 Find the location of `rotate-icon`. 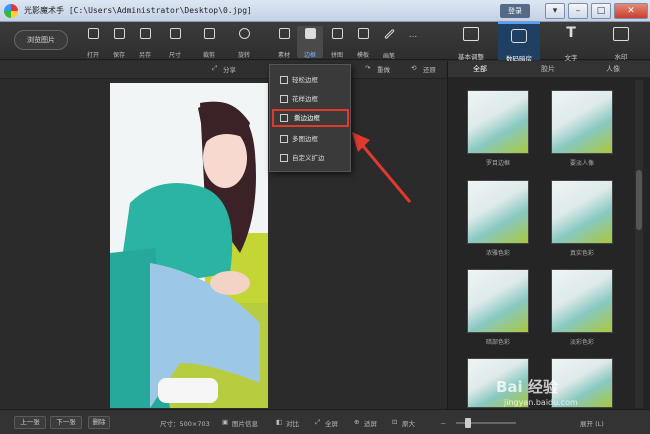

rotate-icon is located at coordinates (244, 33).